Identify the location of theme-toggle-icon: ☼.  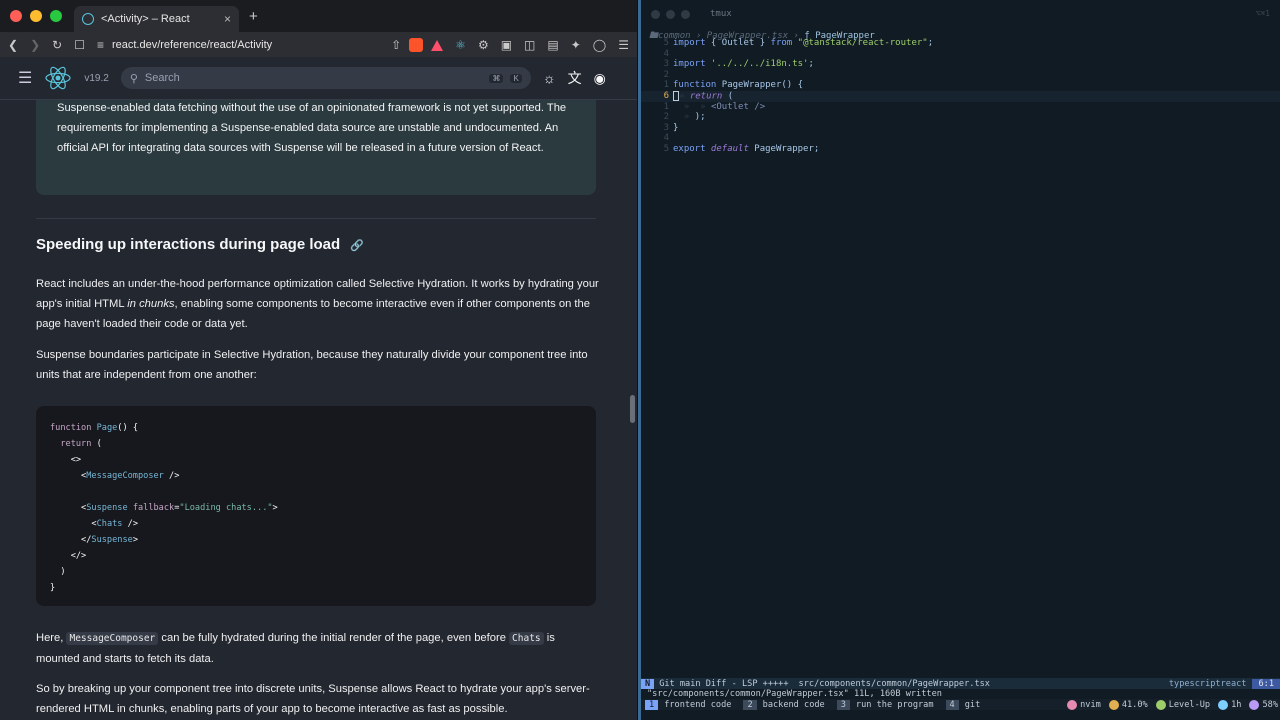
(549, 78).